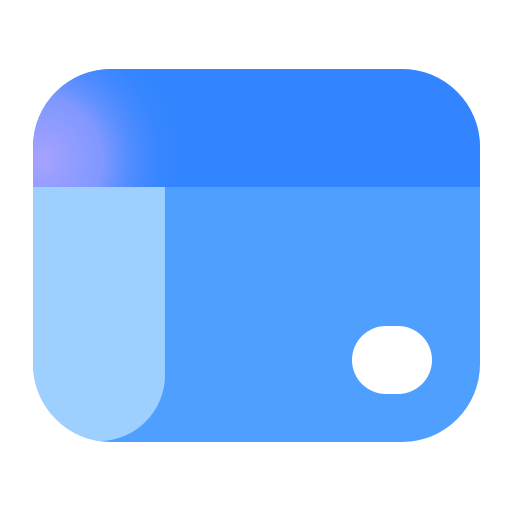  I want to click on sidebar-panel, so click(99, 314).